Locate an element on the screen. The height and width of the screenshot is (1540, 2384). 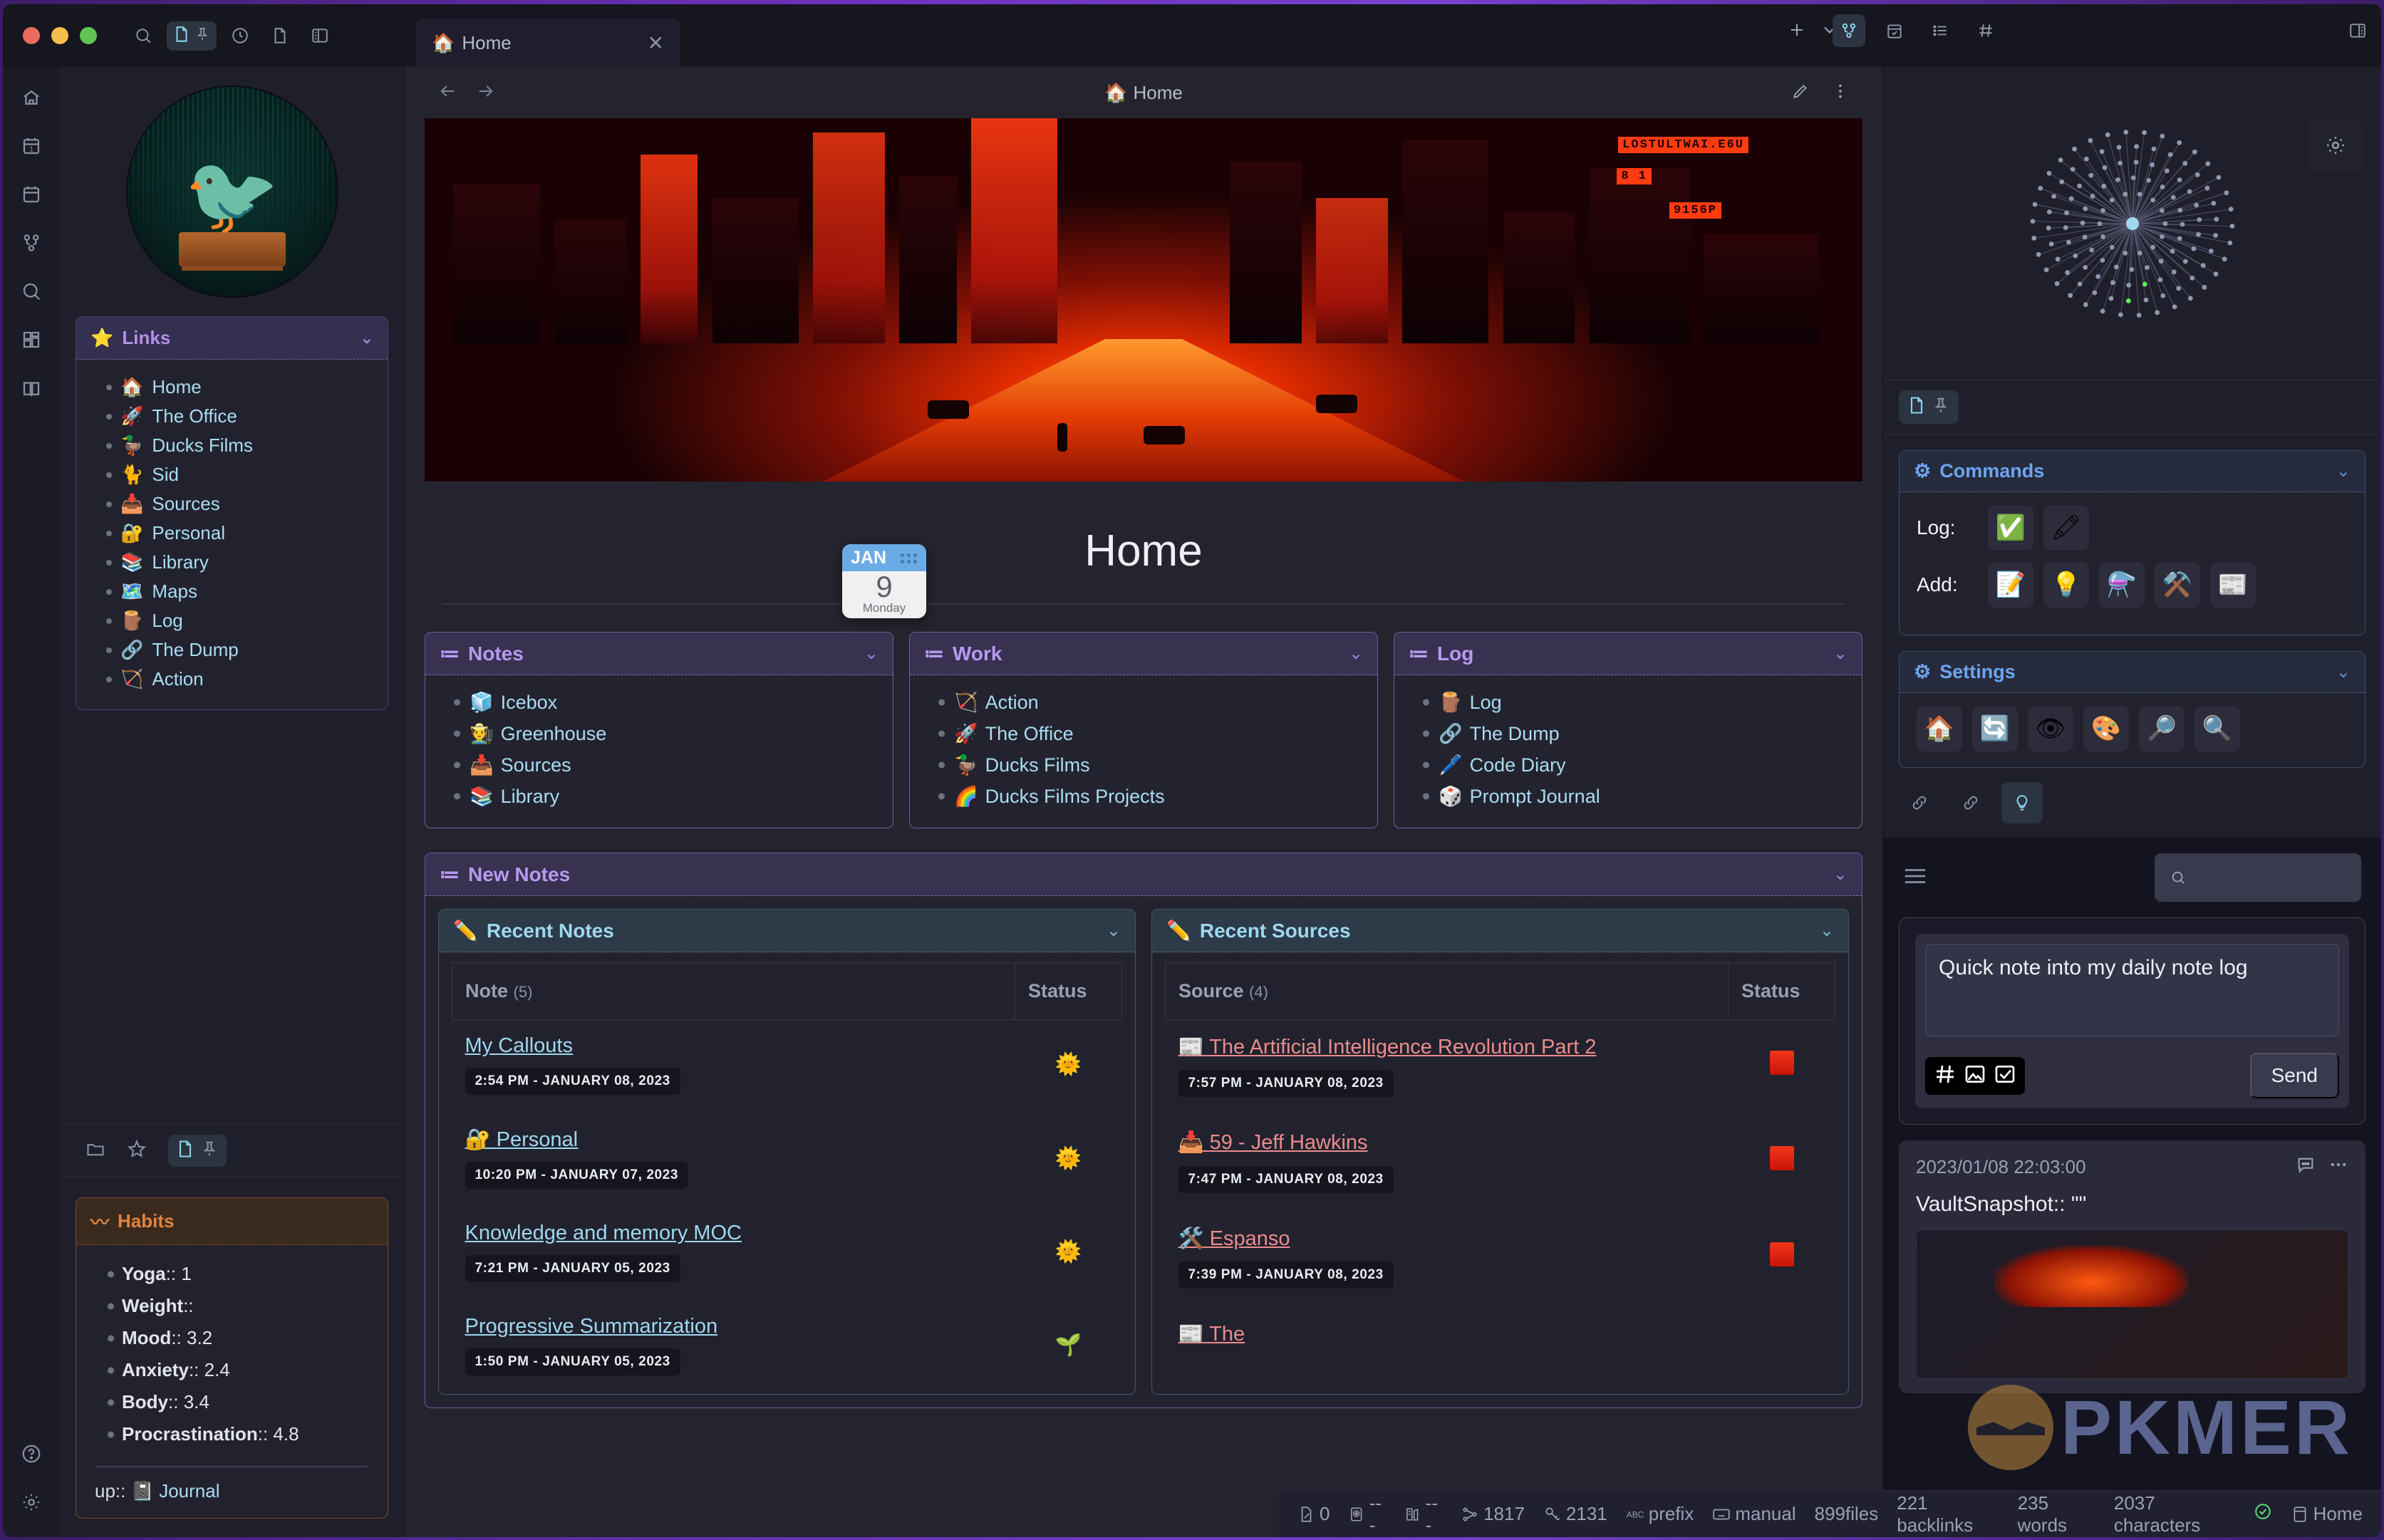
memo-input is located at coordinates (2132, 990).